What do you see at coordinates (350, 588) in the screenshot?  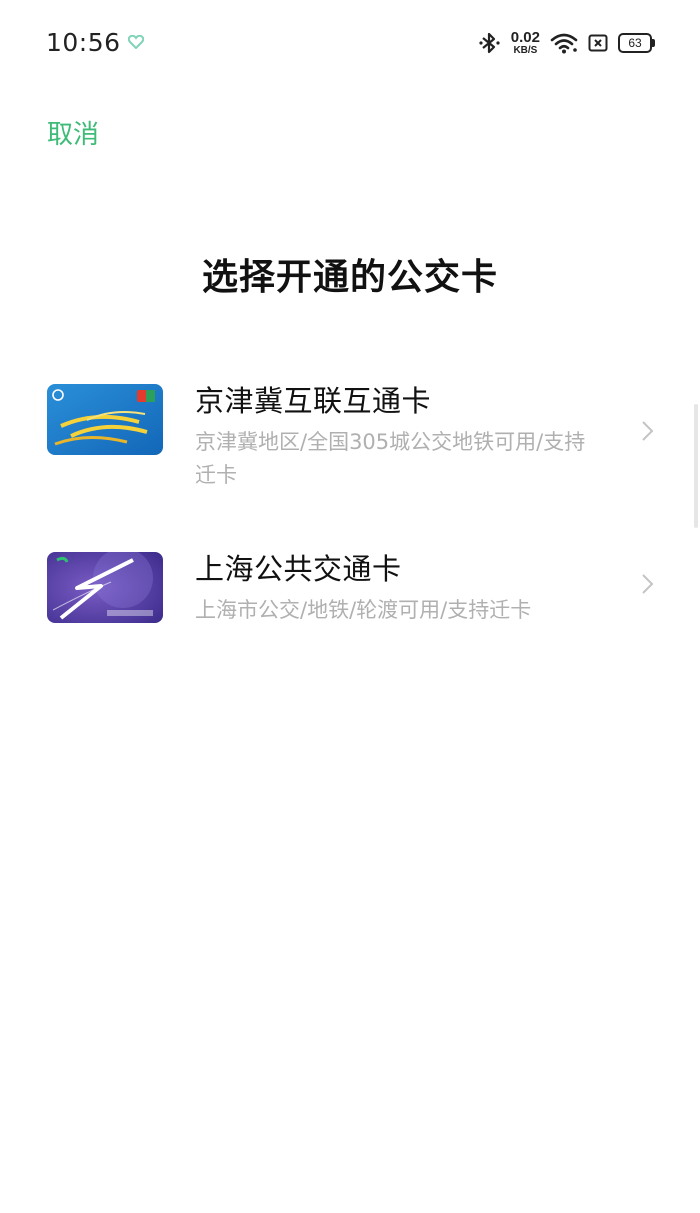 I see `card-item-shanghai: 上海公共交通卡 上海市公交/地铁/轮渡可用/支持迁卡` at bounding box center [350, 588].